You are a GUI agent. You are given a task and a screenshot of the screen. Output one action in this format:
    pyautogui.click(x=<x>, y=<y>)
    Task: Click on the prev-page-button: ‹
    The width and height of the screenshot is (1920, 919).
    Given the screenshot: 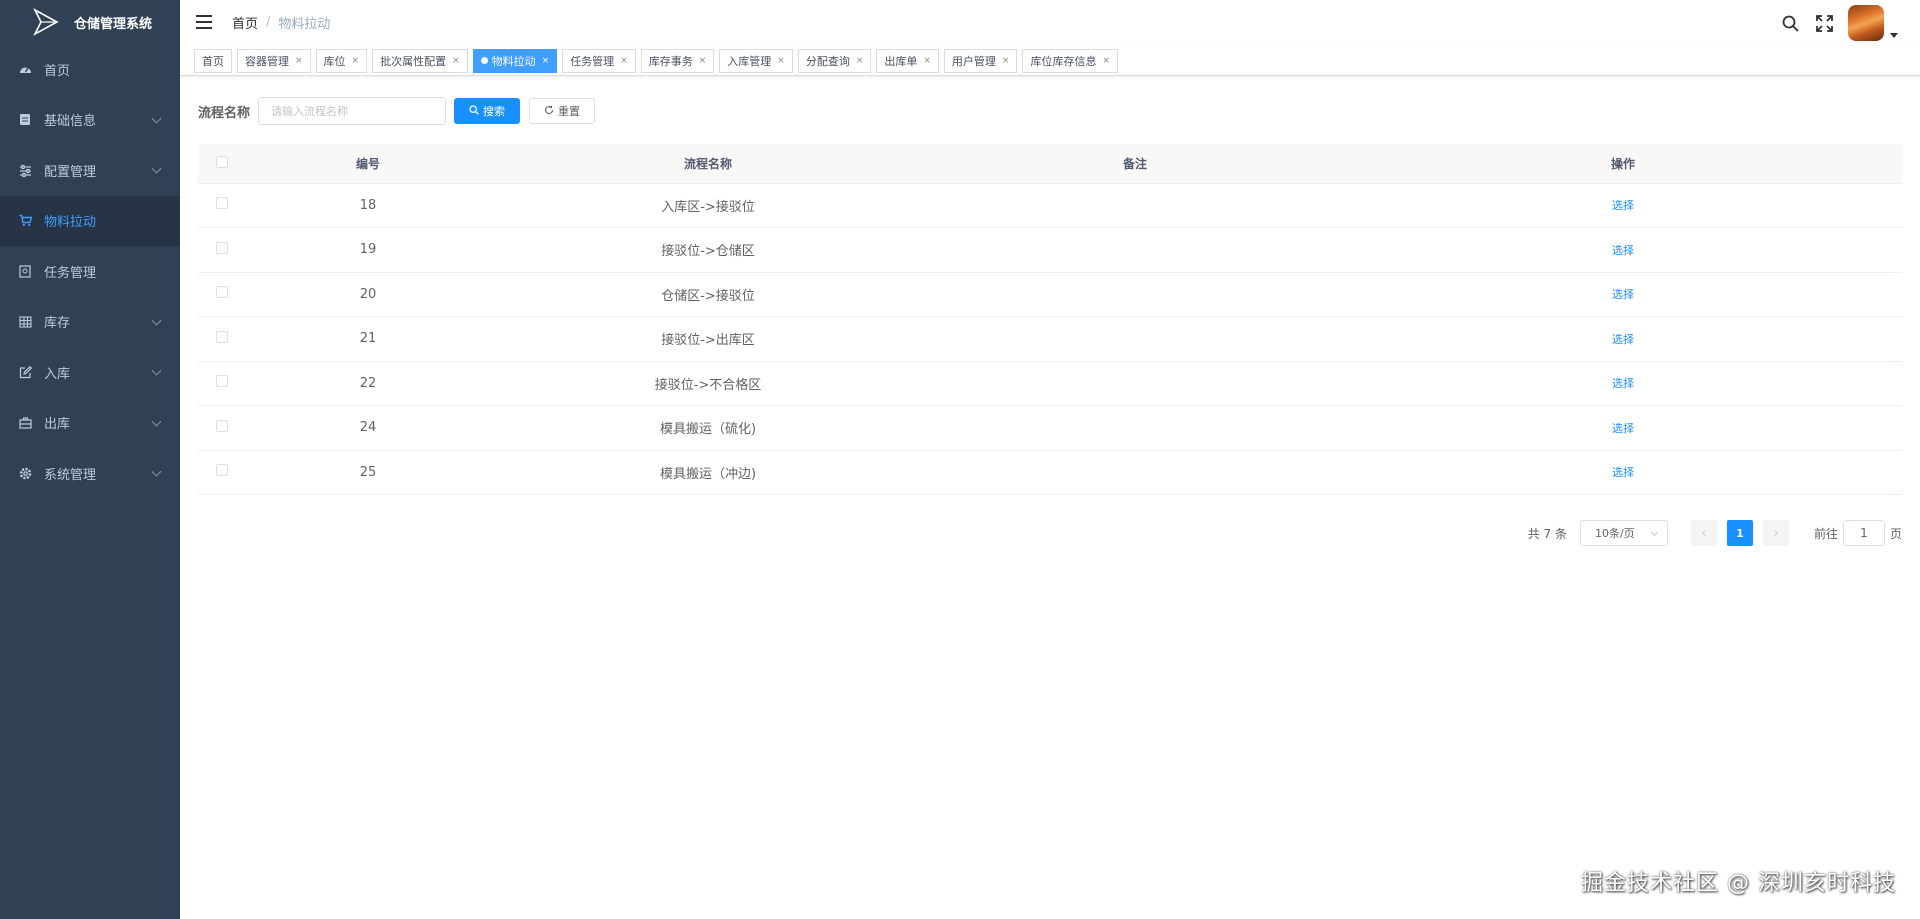 What is the action you would take?
    pyautogui.click(x=1703, y=533)
    